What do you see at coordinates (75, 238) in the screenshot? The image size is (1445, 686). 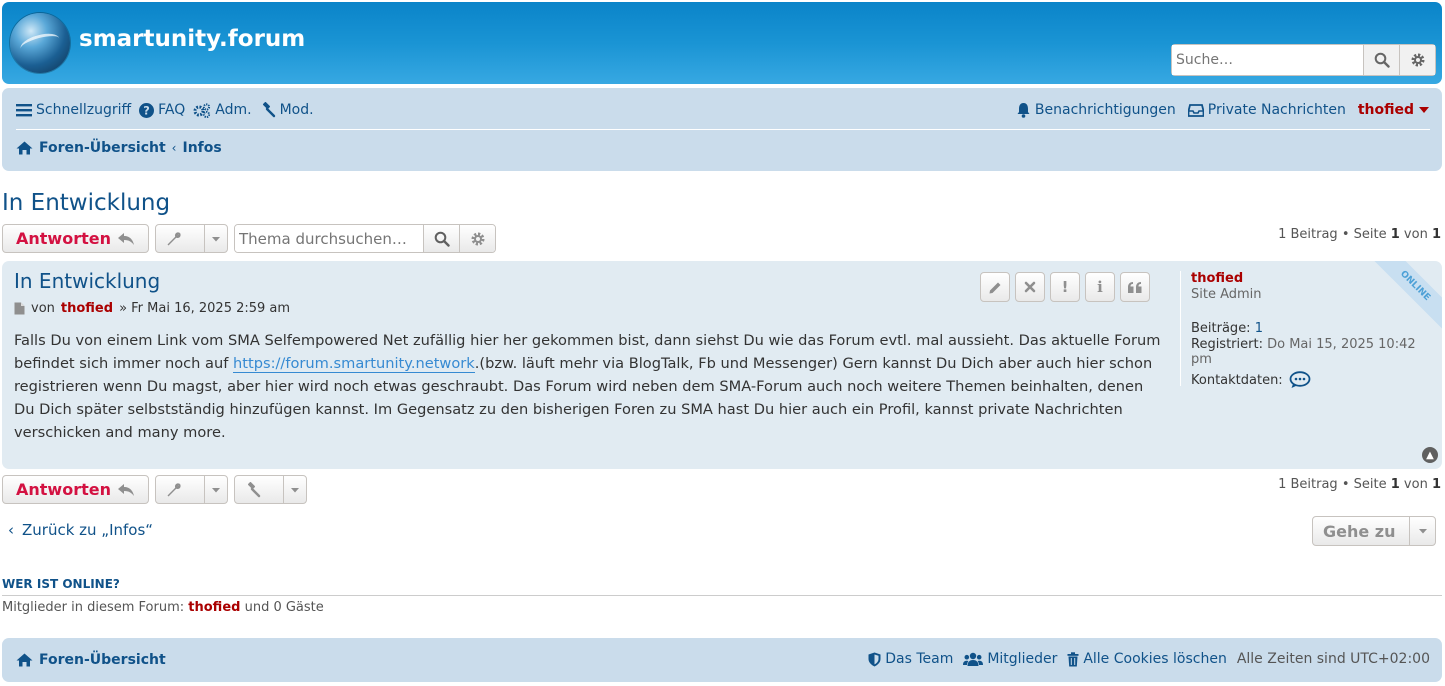 I see `reply-button: Antworten` at bounding box center [75, 238].